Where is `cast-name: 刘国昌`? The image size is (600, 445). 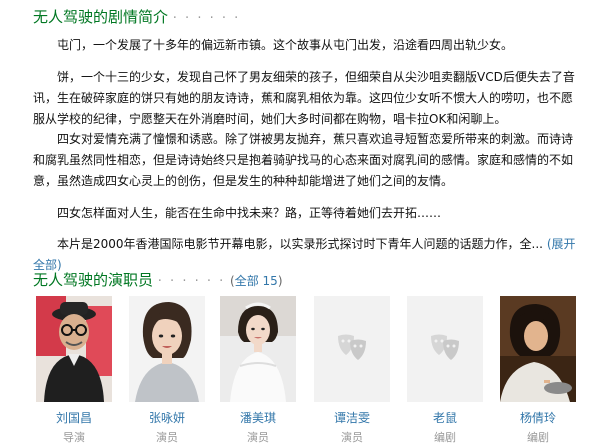
cast-name: 刘国昌 is located at coordinates (74, 417).